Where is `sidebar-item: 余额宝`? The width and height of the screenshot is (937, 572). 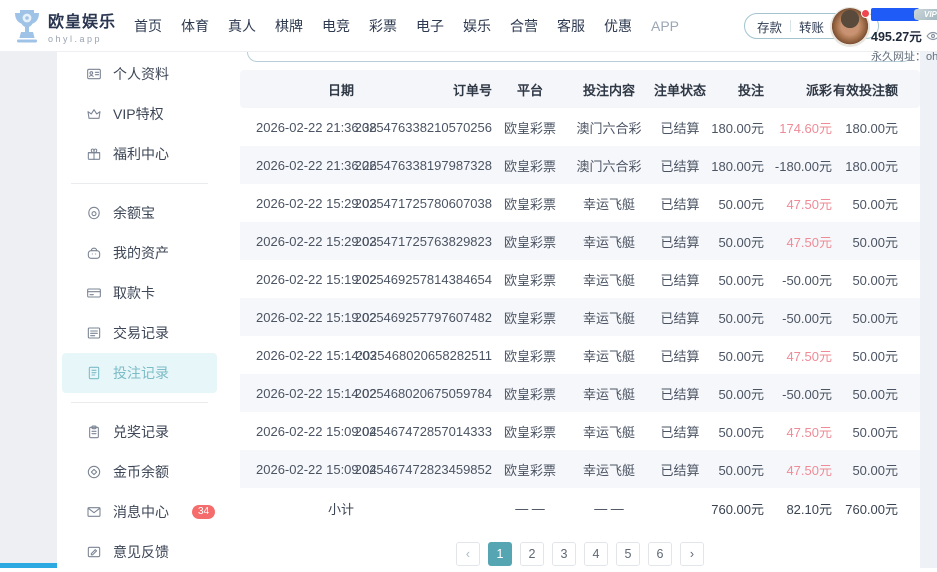 sidebar-item: 余额宝 is located at coordinates (139, 213).